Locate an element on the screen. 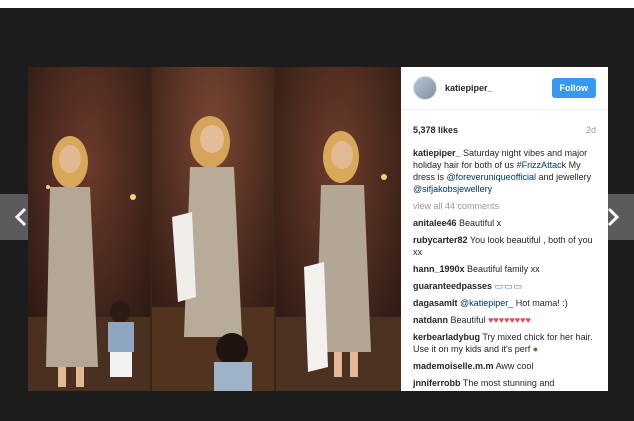  mention-link: @katiepiper_ is located at coordinates (486, 303).